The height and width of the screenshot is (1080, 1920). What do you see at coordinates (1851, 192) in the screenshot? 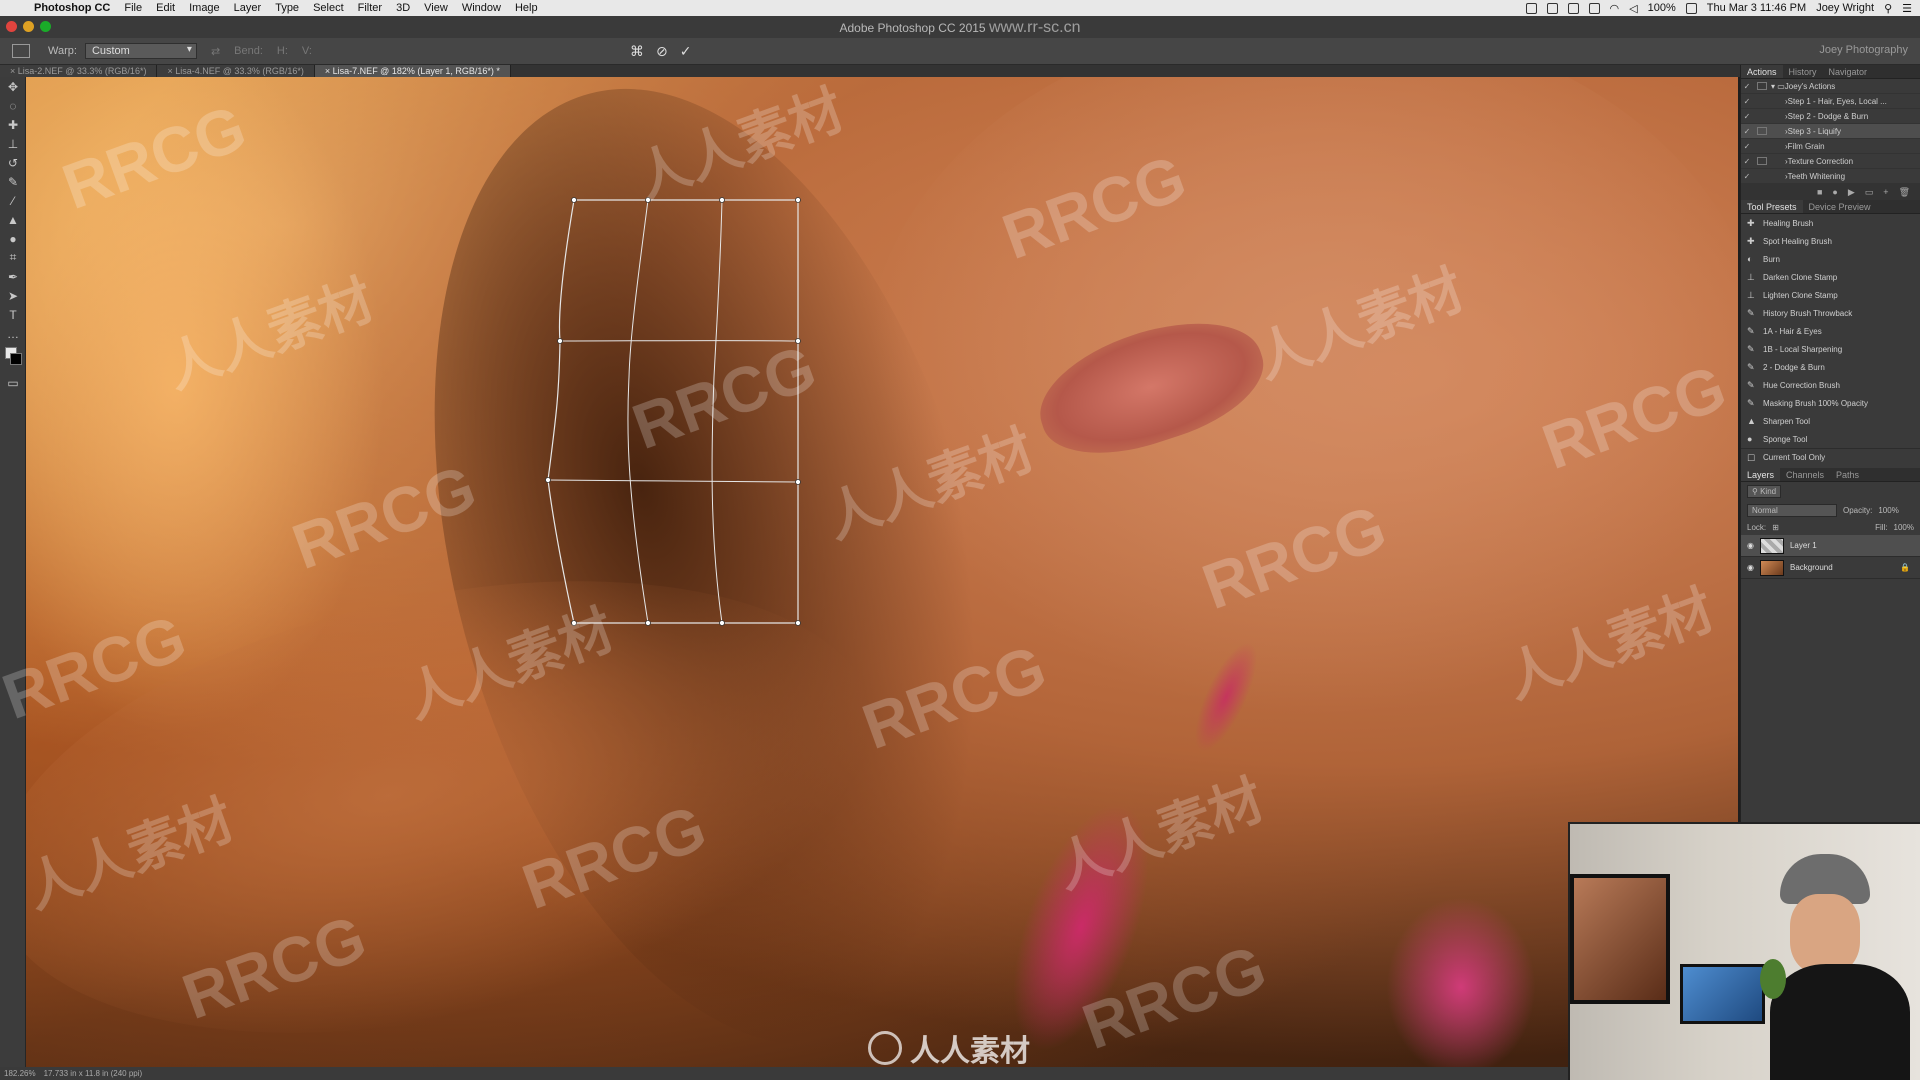
I see `play-icon: ▶` at bounding box center [1851, 192].